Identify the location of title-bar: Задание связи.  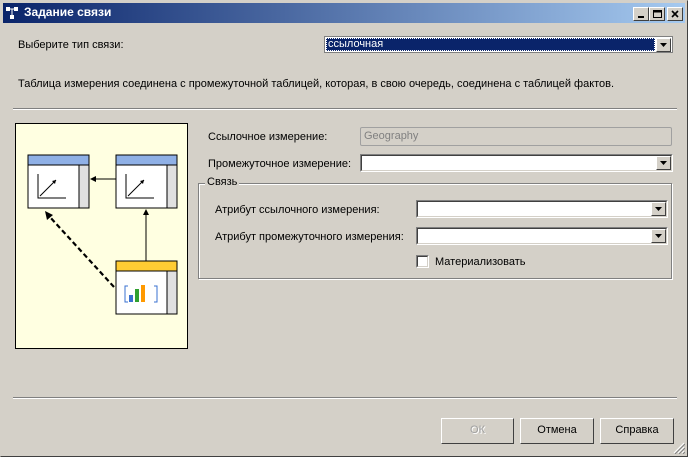
(344, 13).